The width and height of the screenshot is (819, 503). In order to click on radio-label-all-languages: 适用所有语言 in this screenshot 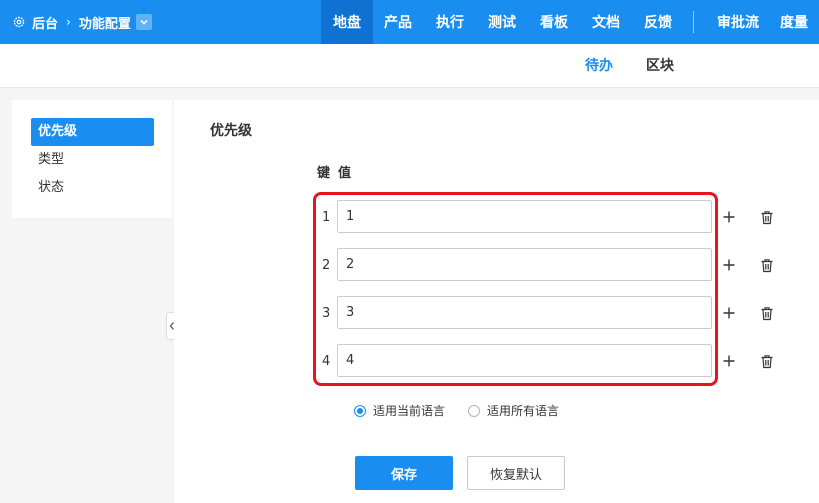, I will do `click(523, 411)`.